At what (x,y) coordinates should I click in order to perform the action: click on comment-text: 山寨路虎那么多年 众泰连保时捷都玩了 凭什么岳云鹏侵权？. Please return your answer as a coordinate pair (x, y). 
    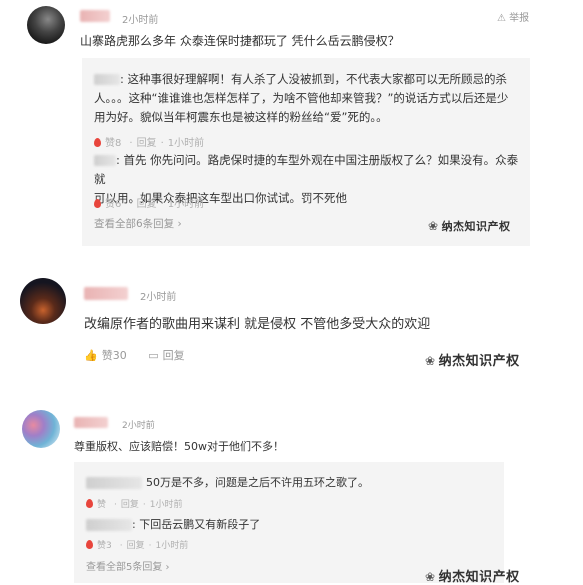
    Looking at the image, I should click on (240, 41).